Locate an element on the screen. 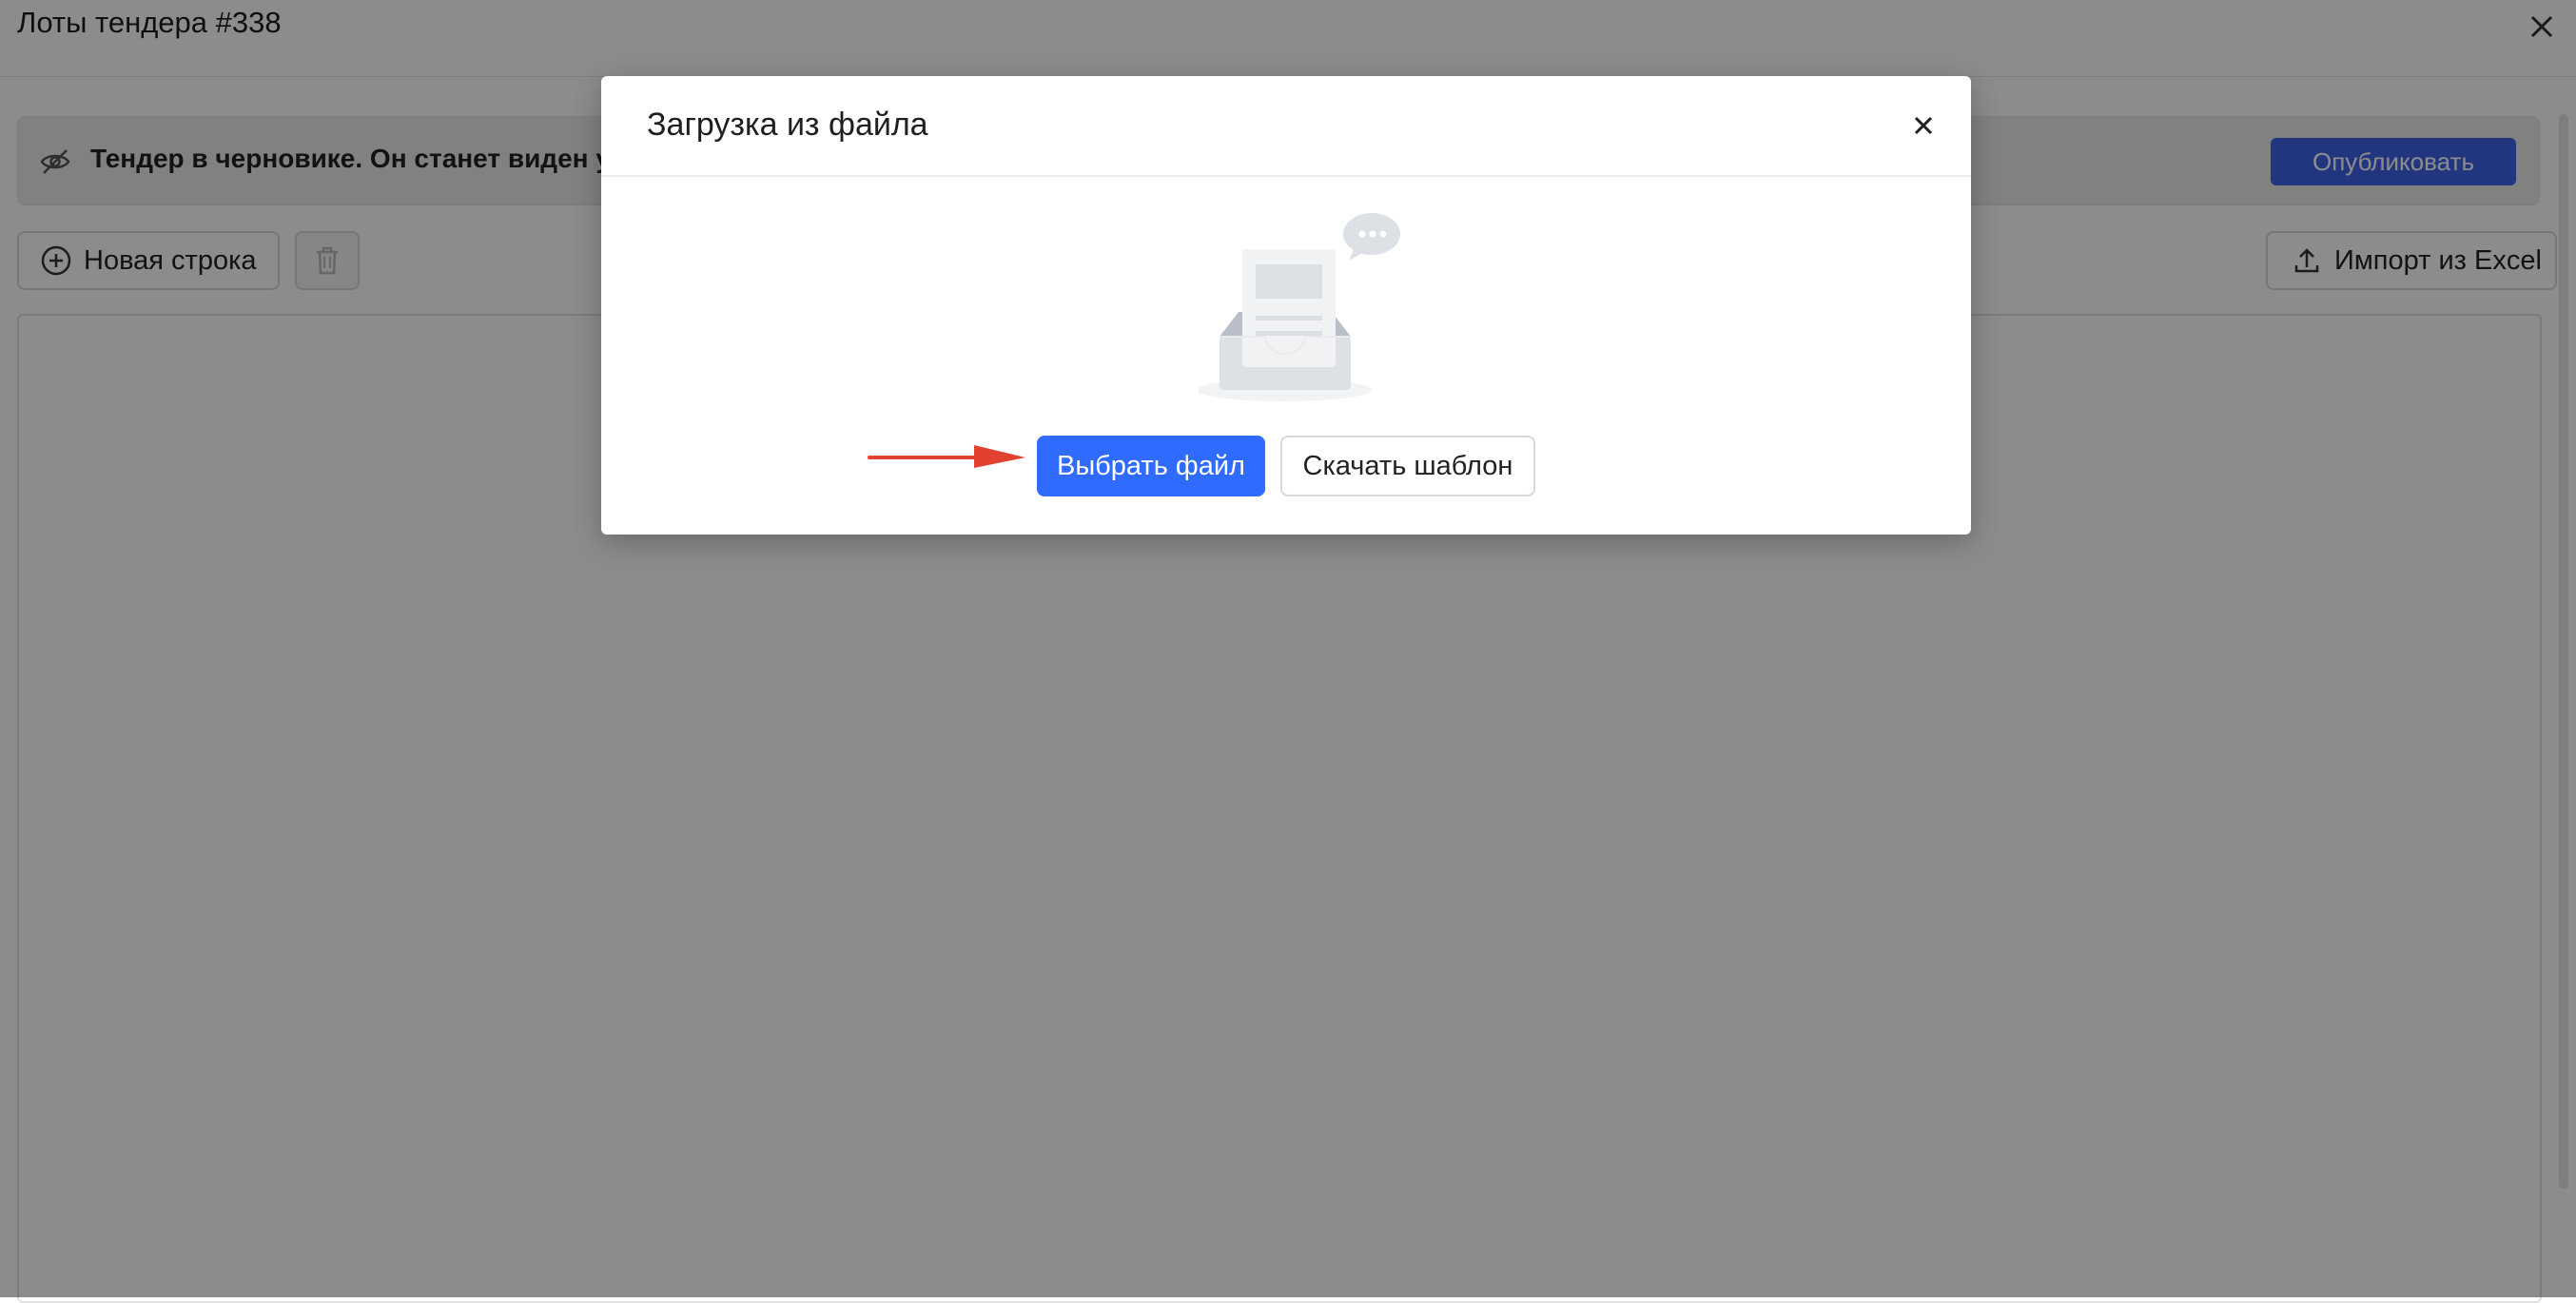 The width and height of the screenshot is (2576, 1303). arrow-annotation is located at coordinates (946, 456).